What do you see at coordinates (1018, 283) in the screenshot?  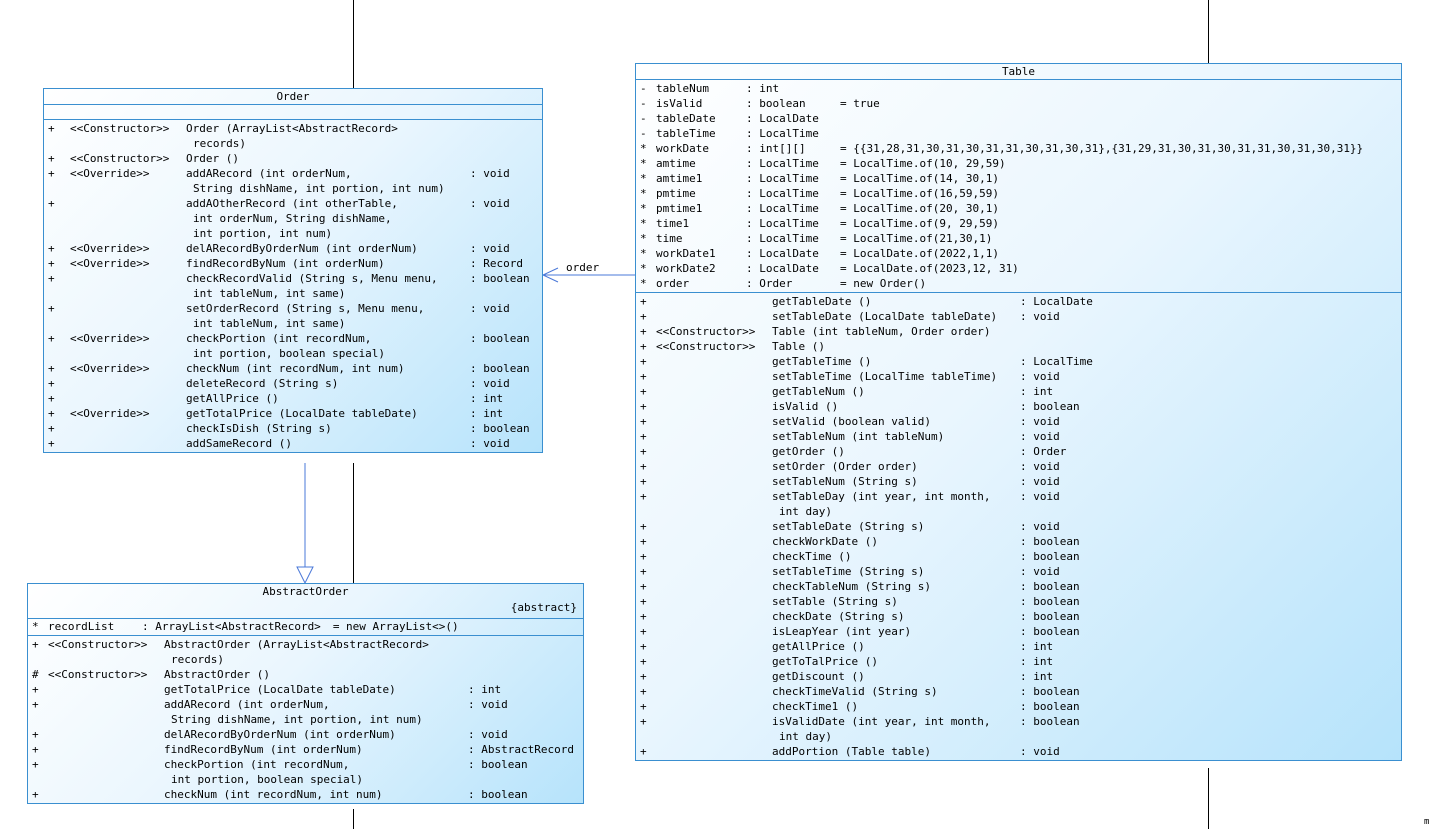 I see `attribute-row: * order: Order = new Order()` at bounding box center [1018, 283].